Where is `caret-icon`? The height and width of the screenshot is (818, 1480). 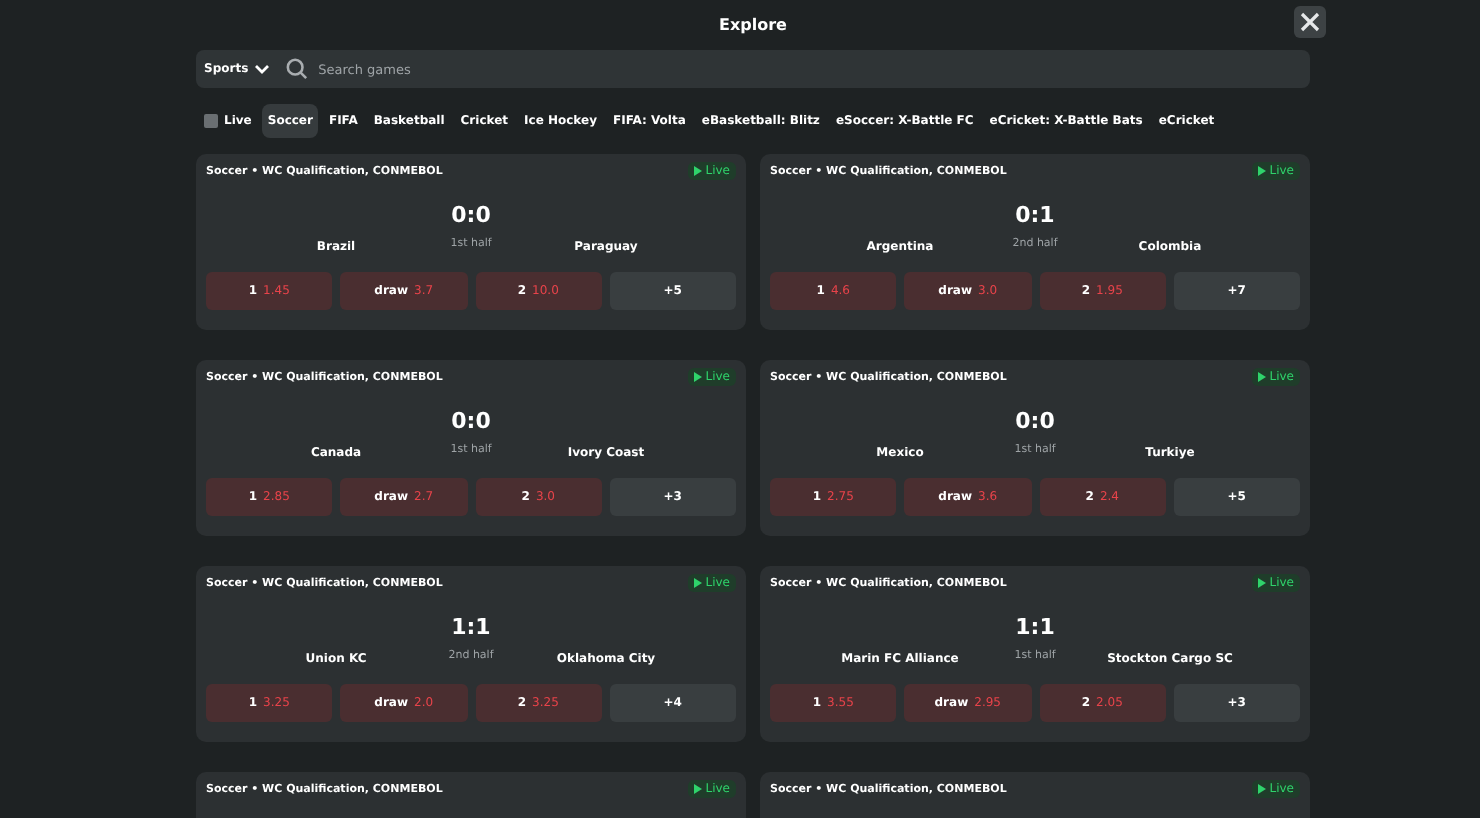
caret-icon is located at coordinates (262, 69).